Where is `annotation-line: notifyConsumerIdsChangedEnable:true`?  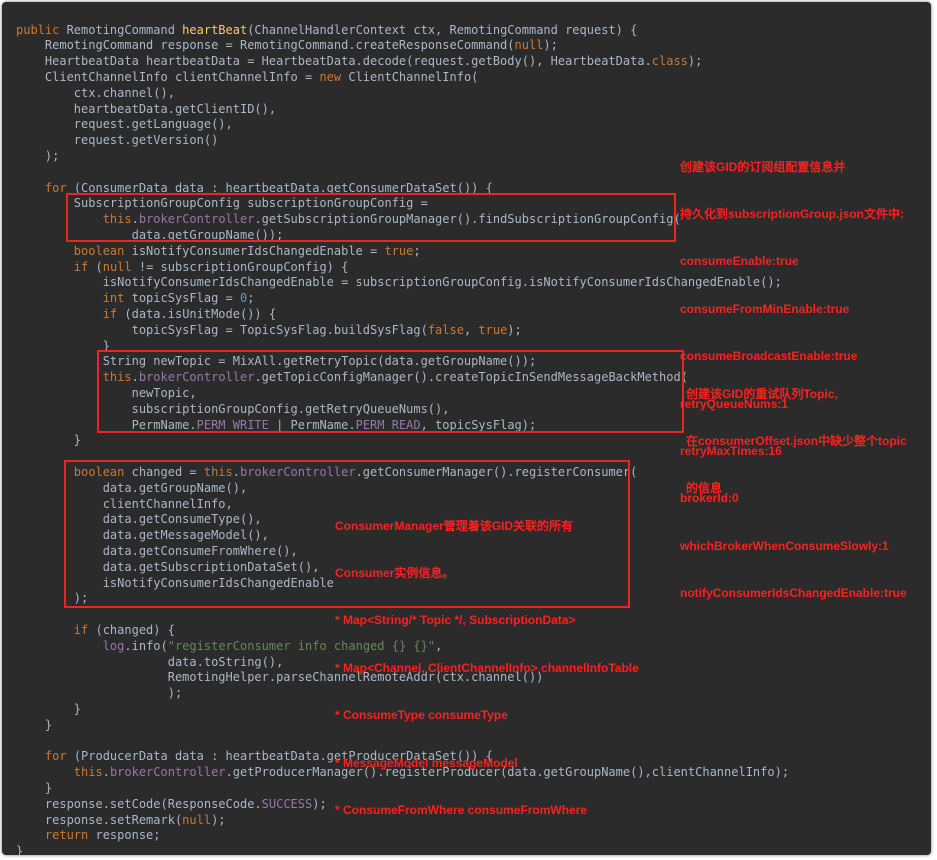
annotation-line: notifyConsumerIdsChangedEnable:true is located at coordinates (793, 593).